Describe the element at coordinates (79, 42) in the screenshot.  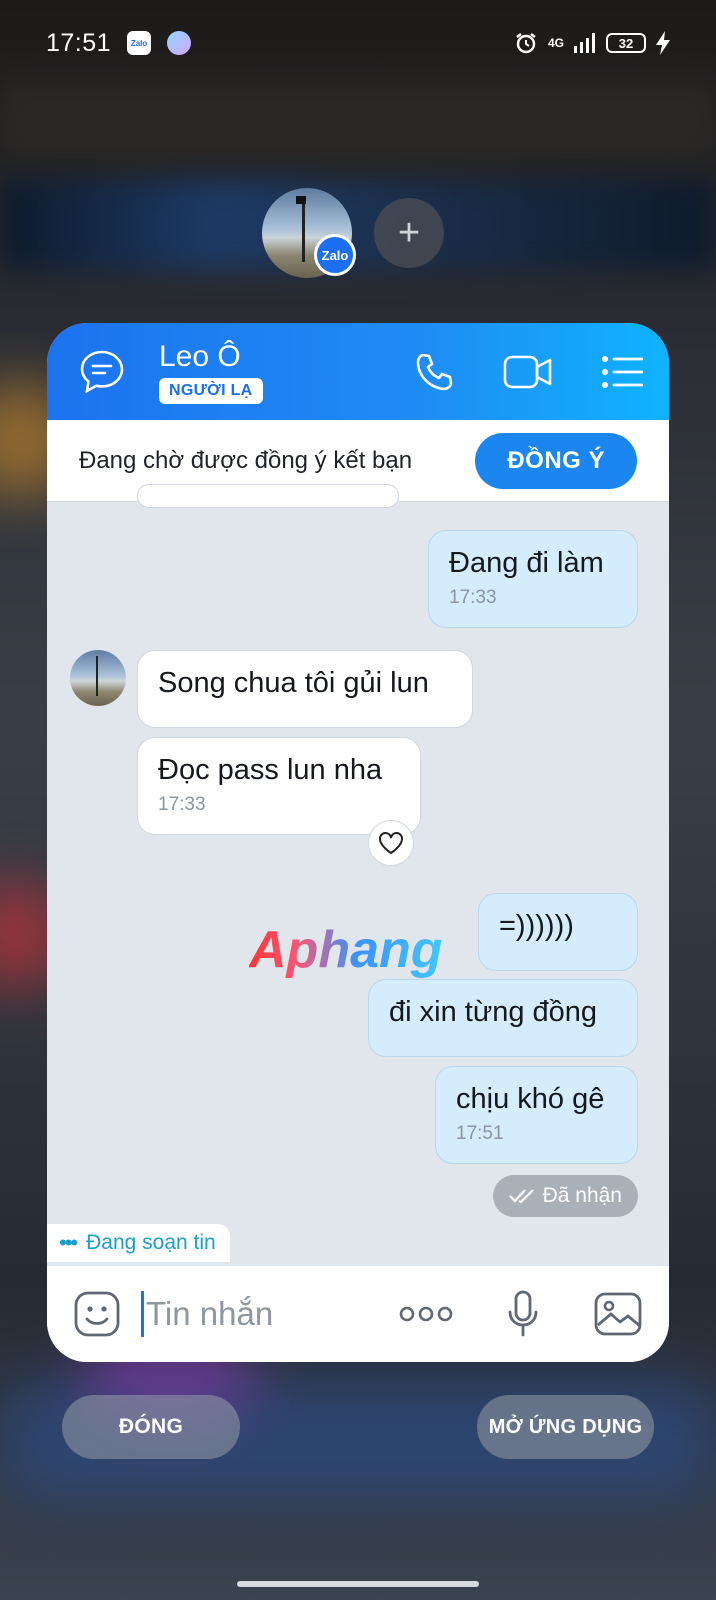
I see `status-time: 17:51` at that location.